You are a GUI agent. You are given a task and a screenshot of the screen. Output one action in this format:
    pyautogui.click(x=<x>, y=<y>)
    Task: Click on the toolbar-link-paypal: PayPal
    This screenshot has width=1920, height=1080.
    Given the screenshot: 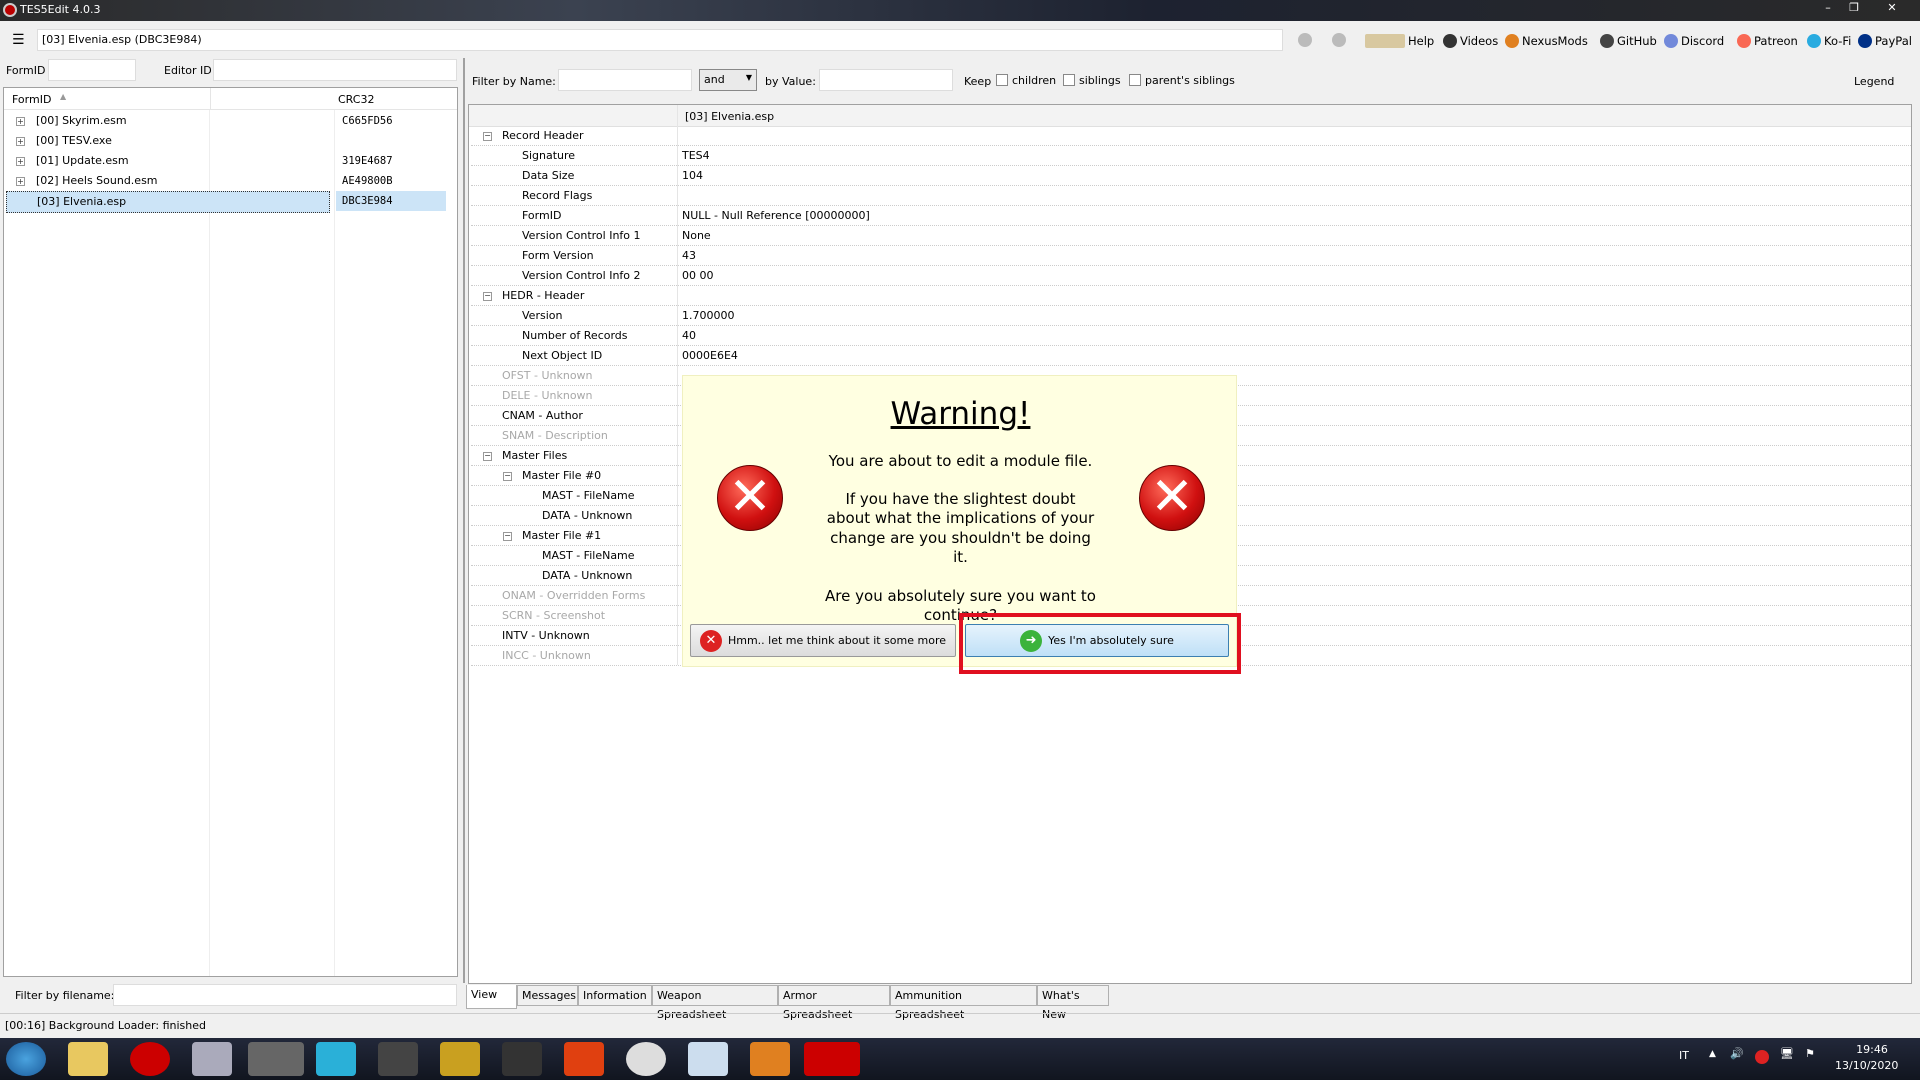 What is the action you would take?
    pyautogui.click(x=1885, y=41)
    